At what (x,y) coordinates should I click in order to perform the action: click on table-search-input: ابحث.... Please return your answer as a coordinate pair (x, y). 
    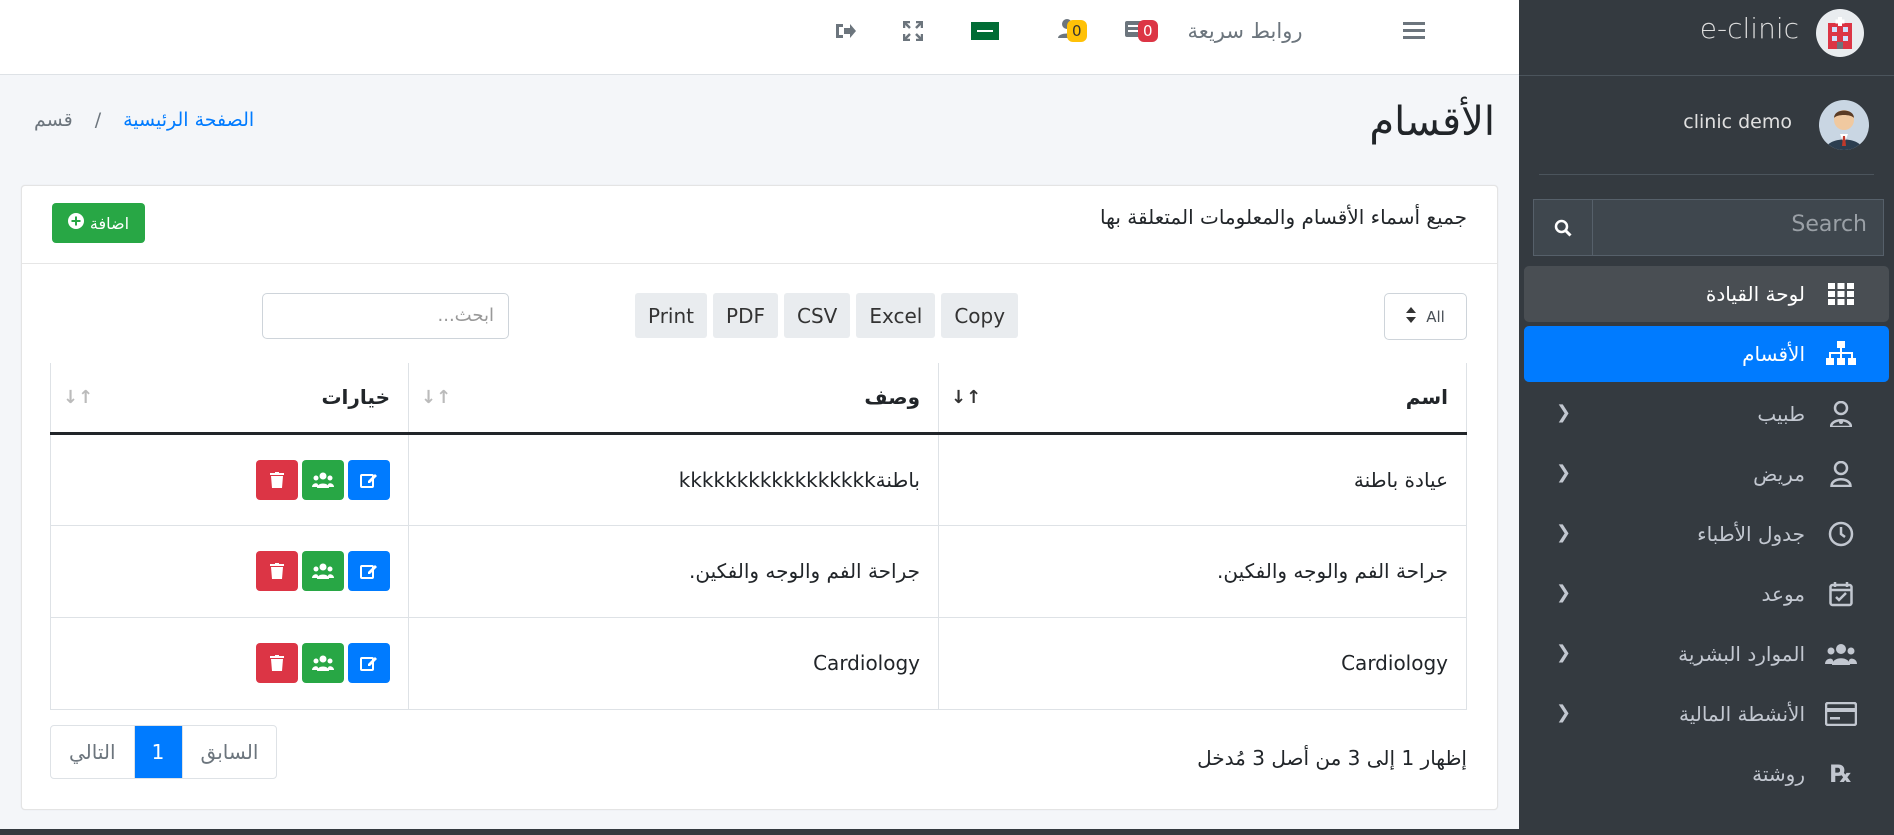
    Looking at the image, I should click on (385, 316).